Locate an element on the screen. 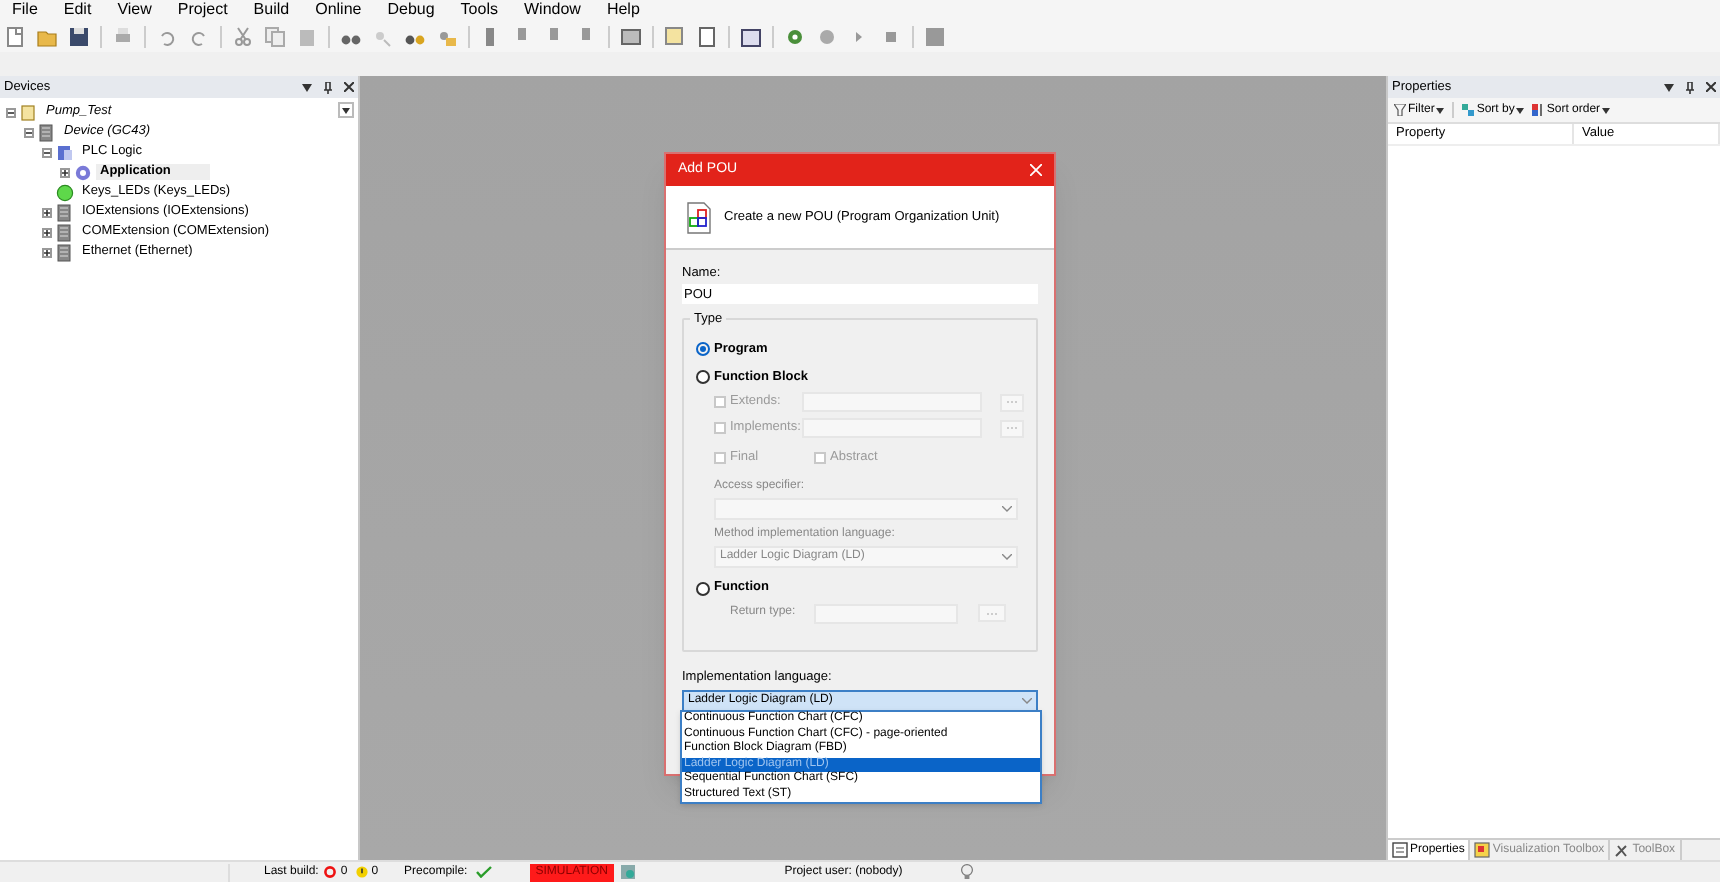  page-icon is located at coordinates (707, 36).